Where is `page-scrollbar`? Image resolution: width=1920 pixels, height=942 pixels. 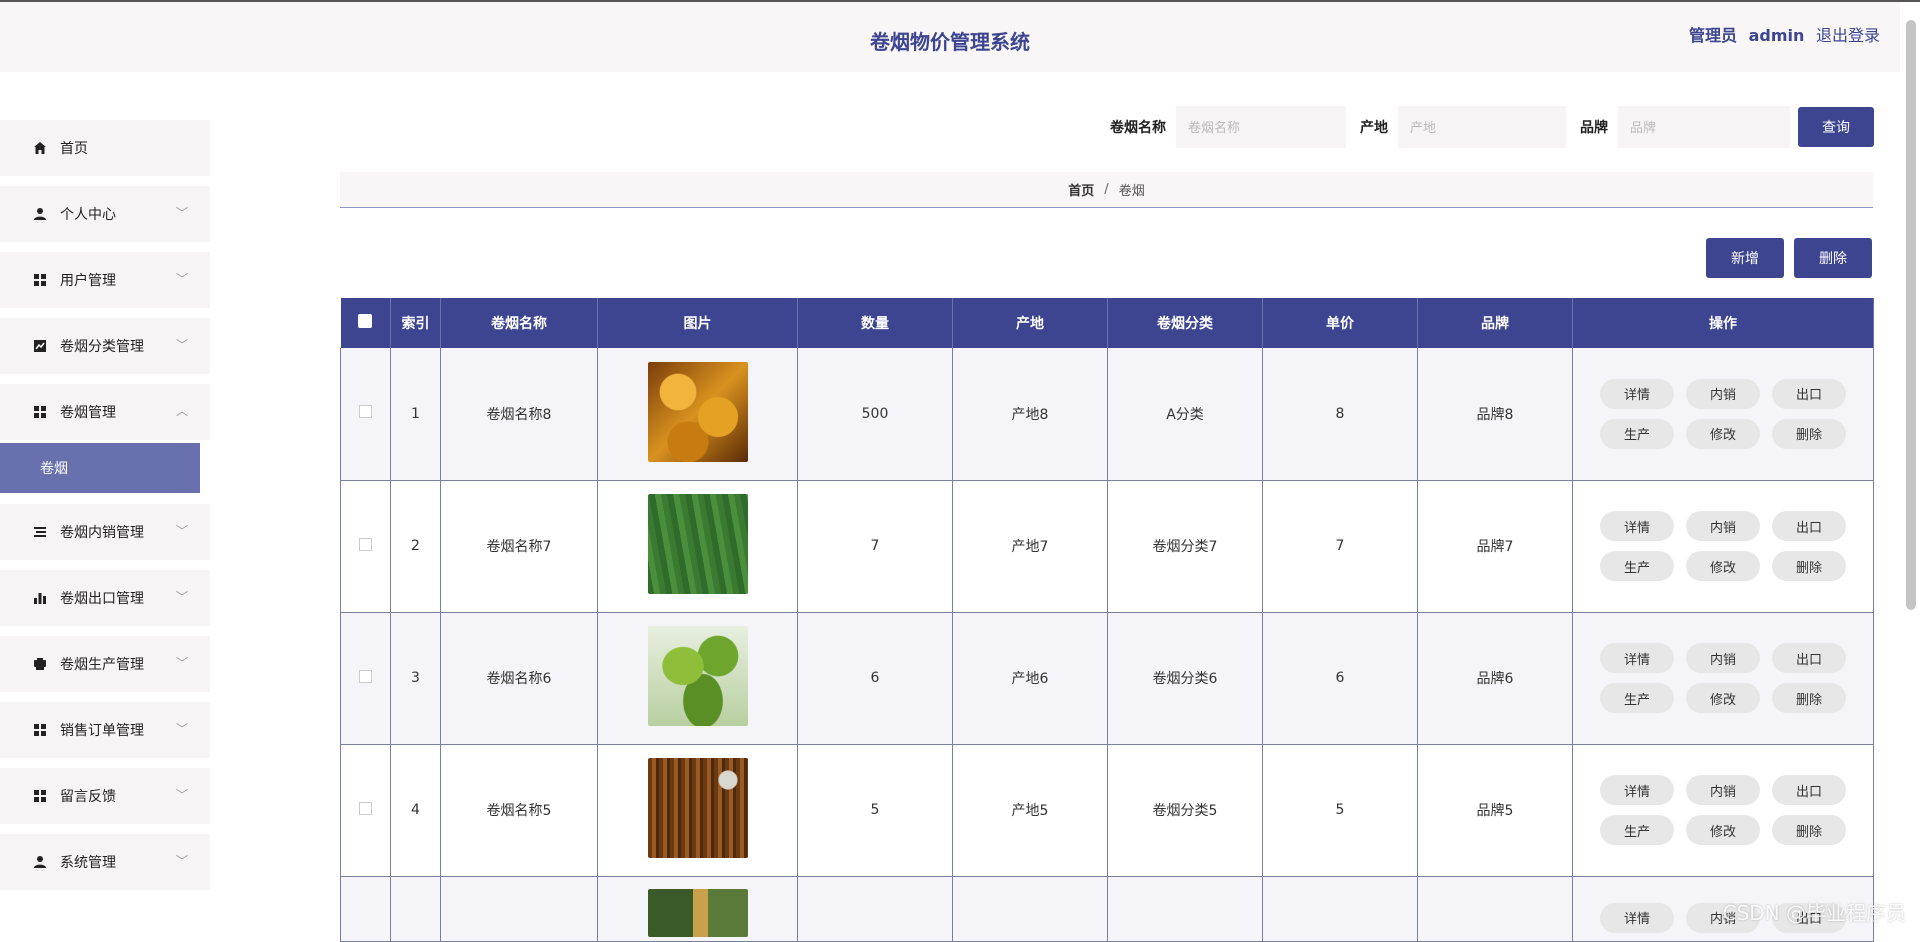 page-scrollbar is located at coordinates (1911, 315).